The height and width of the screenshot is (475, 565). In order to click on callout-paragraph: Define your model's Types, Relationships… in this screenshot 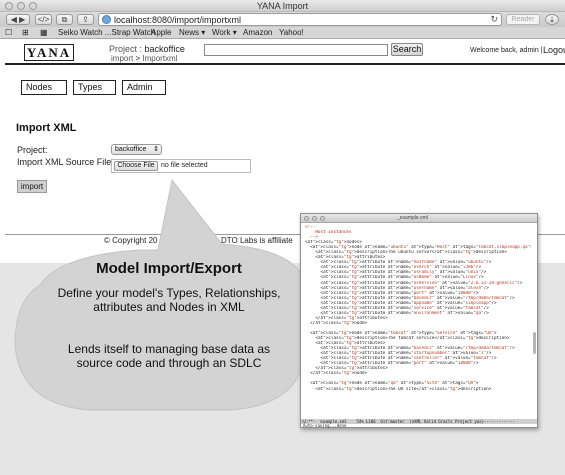, I will do `click(169, 300)`.